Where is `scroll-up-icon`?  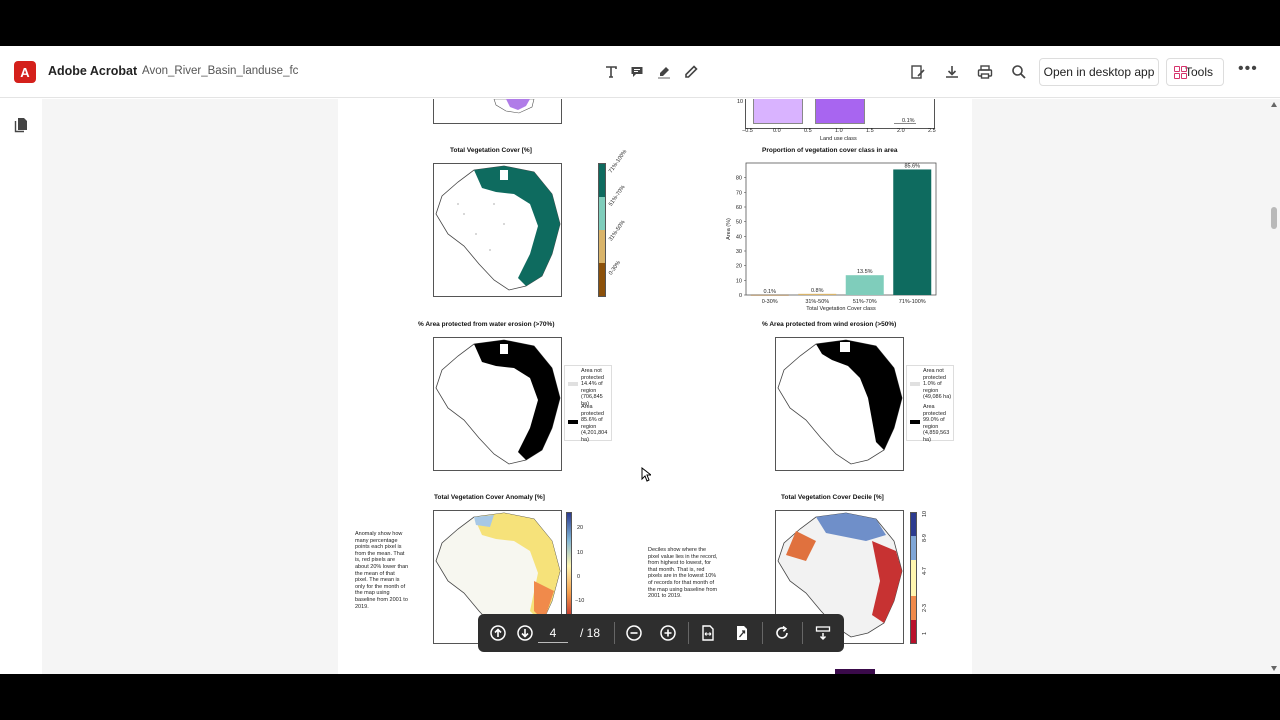
scroll-up-icon is located at coordinates (1274, 104).